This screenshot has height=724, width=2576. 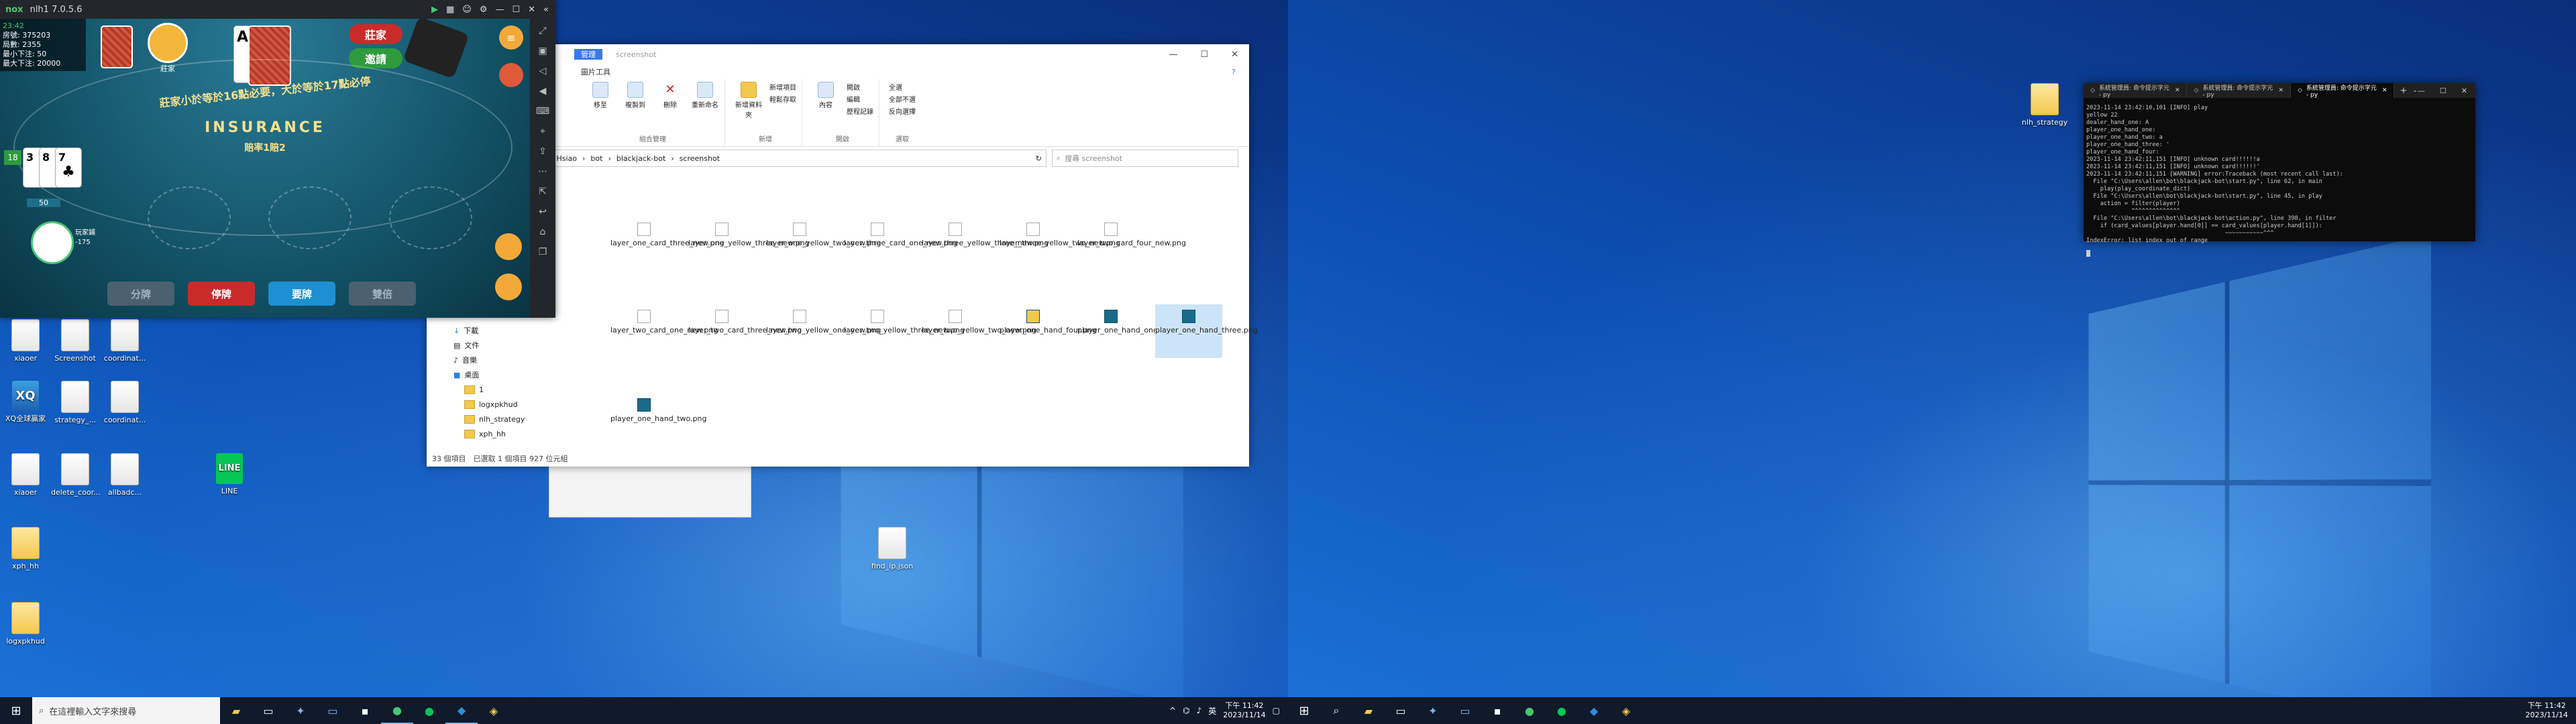 I want to click on nav-item-xph-hh: xph_hh, so click(x=500, y=433).